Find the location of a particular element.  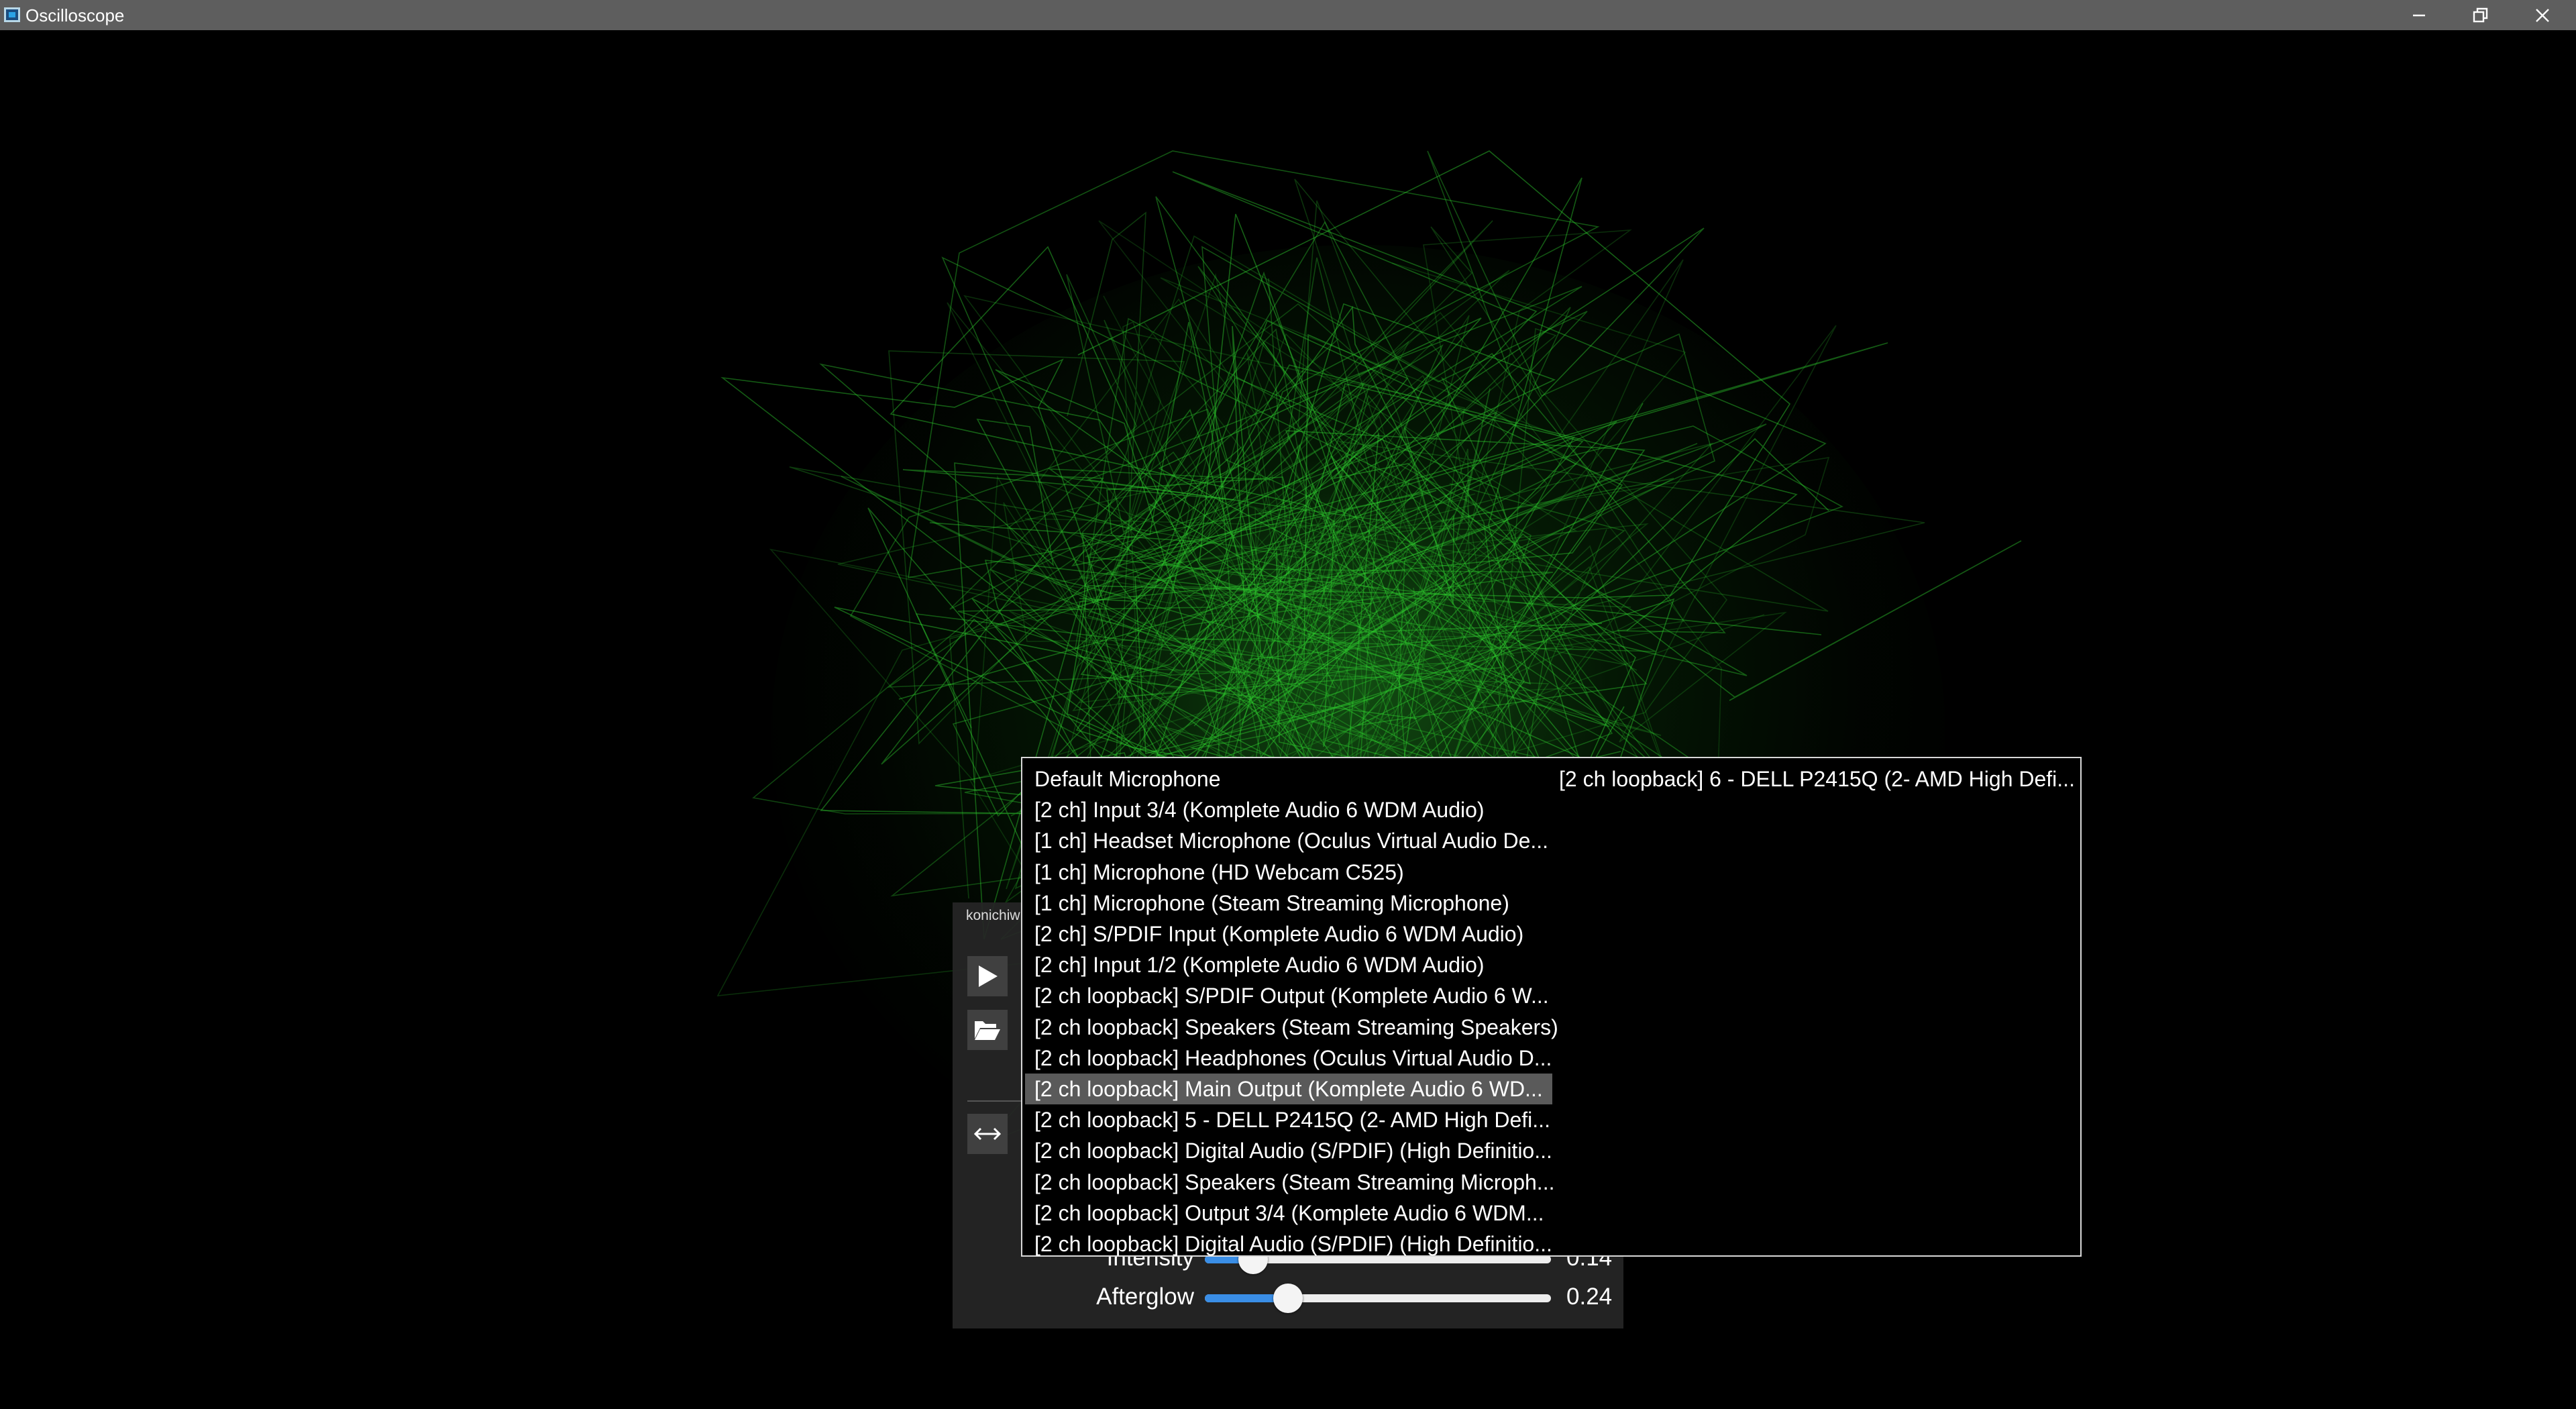

close-button is located at coordinates (2542, 15).